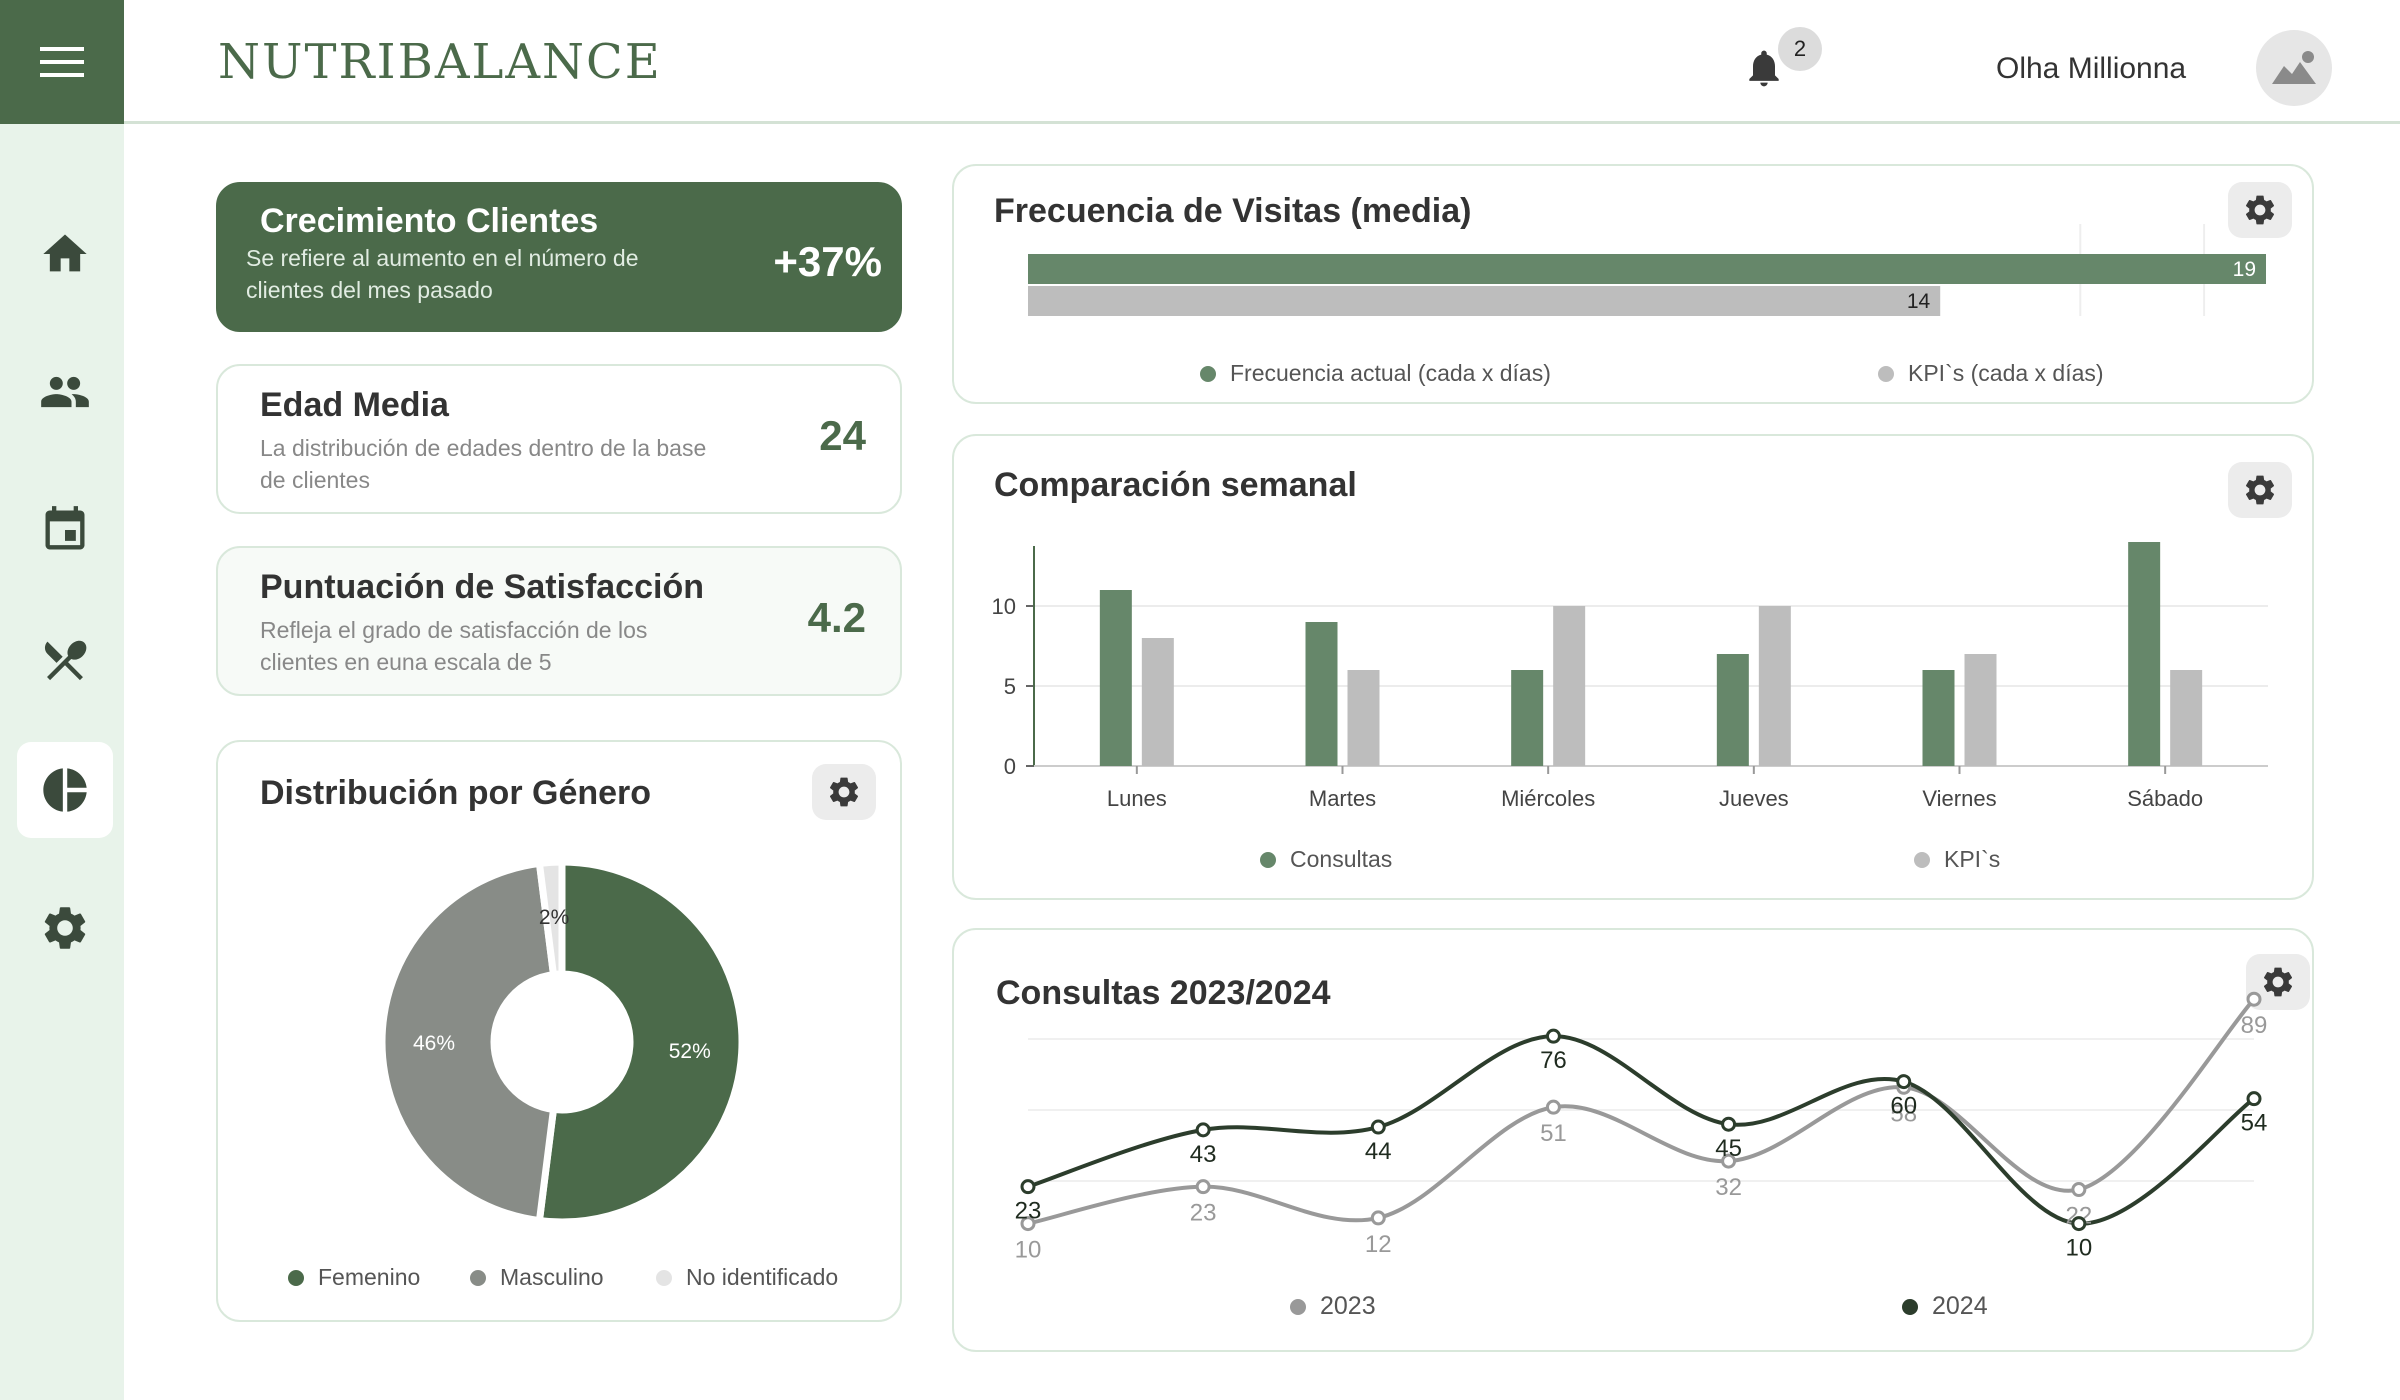  Describe the element at coordinates (354, 405) in the screenshot. I see `kpi-title: Edad Media` at that location.